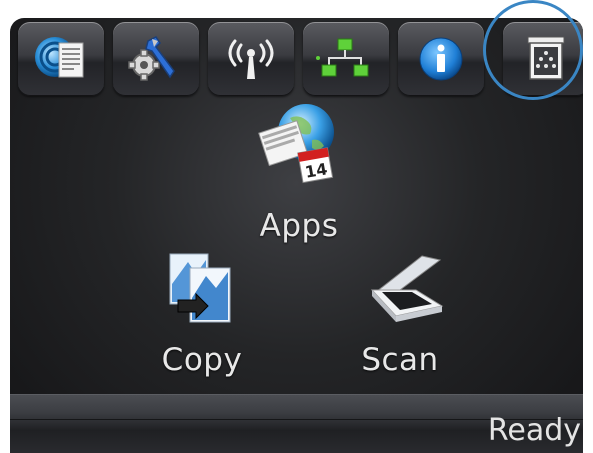  I want to click on apps-tile: 14 Apps, so click(299, 170).